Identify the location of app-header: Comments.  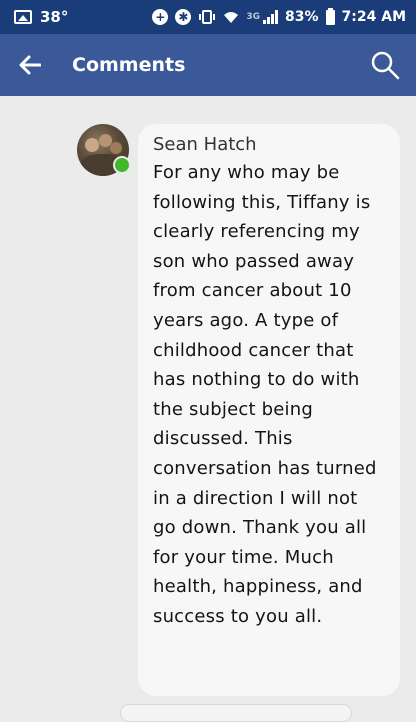
(208, 65).